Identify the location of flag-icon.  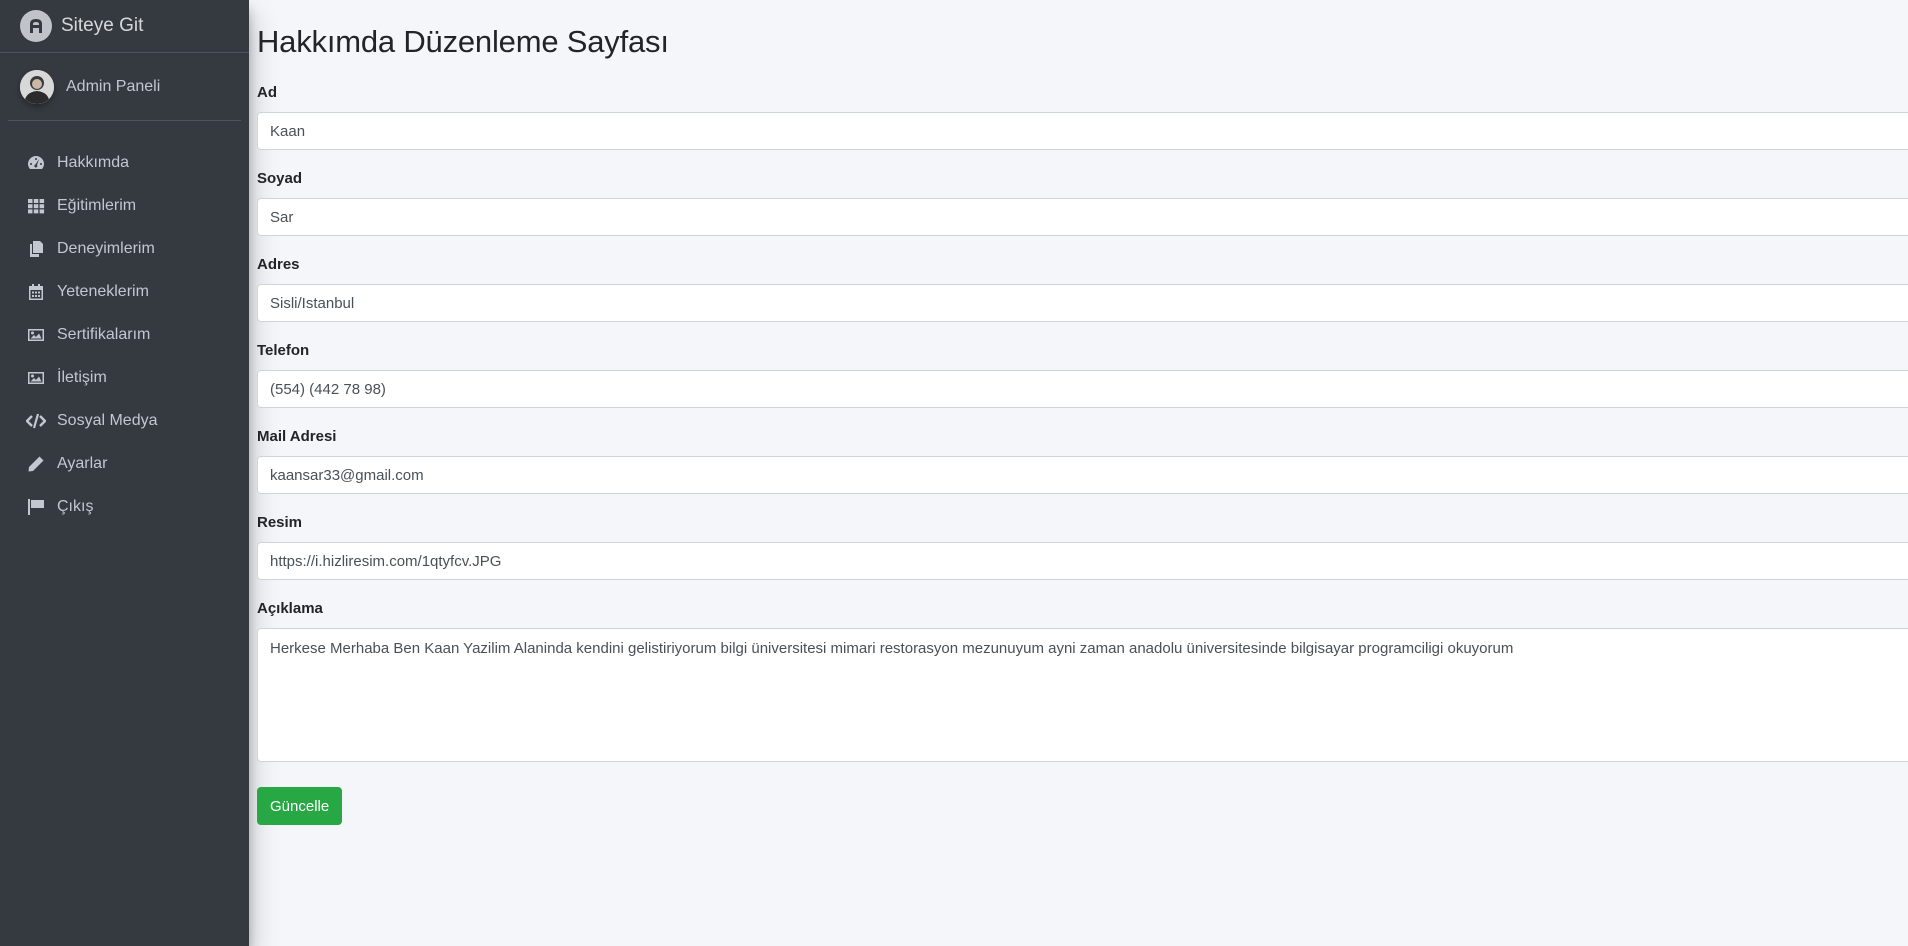
(36, 507).